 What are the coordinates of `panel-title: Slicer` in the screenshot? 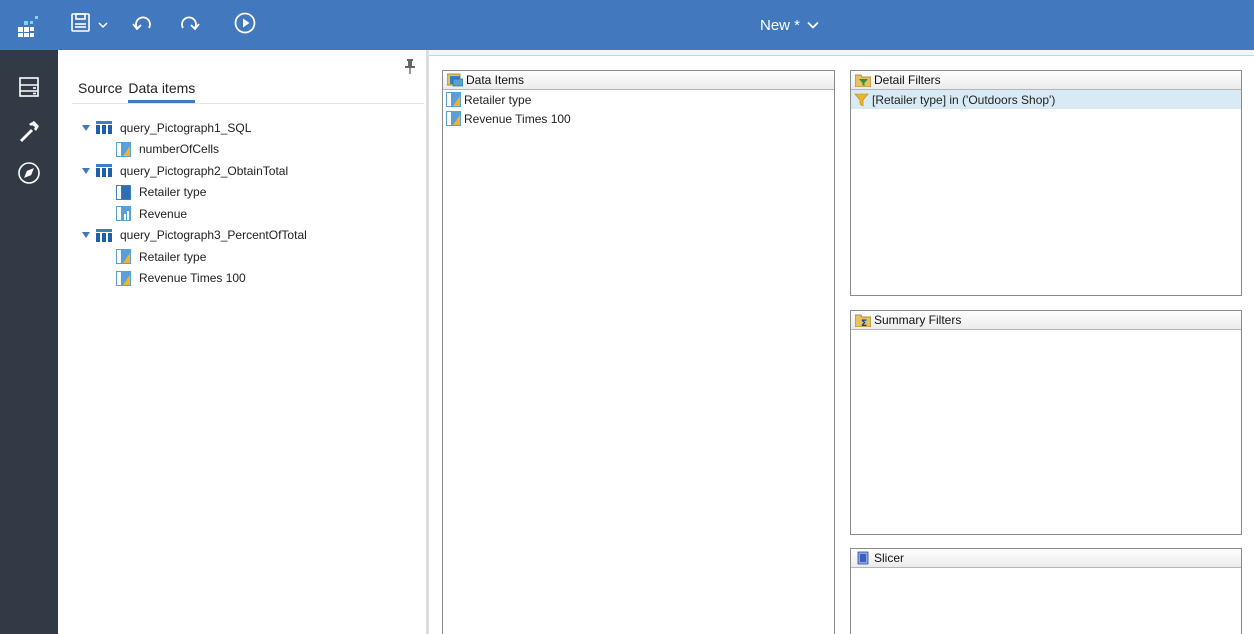 It's located at (889, 558).